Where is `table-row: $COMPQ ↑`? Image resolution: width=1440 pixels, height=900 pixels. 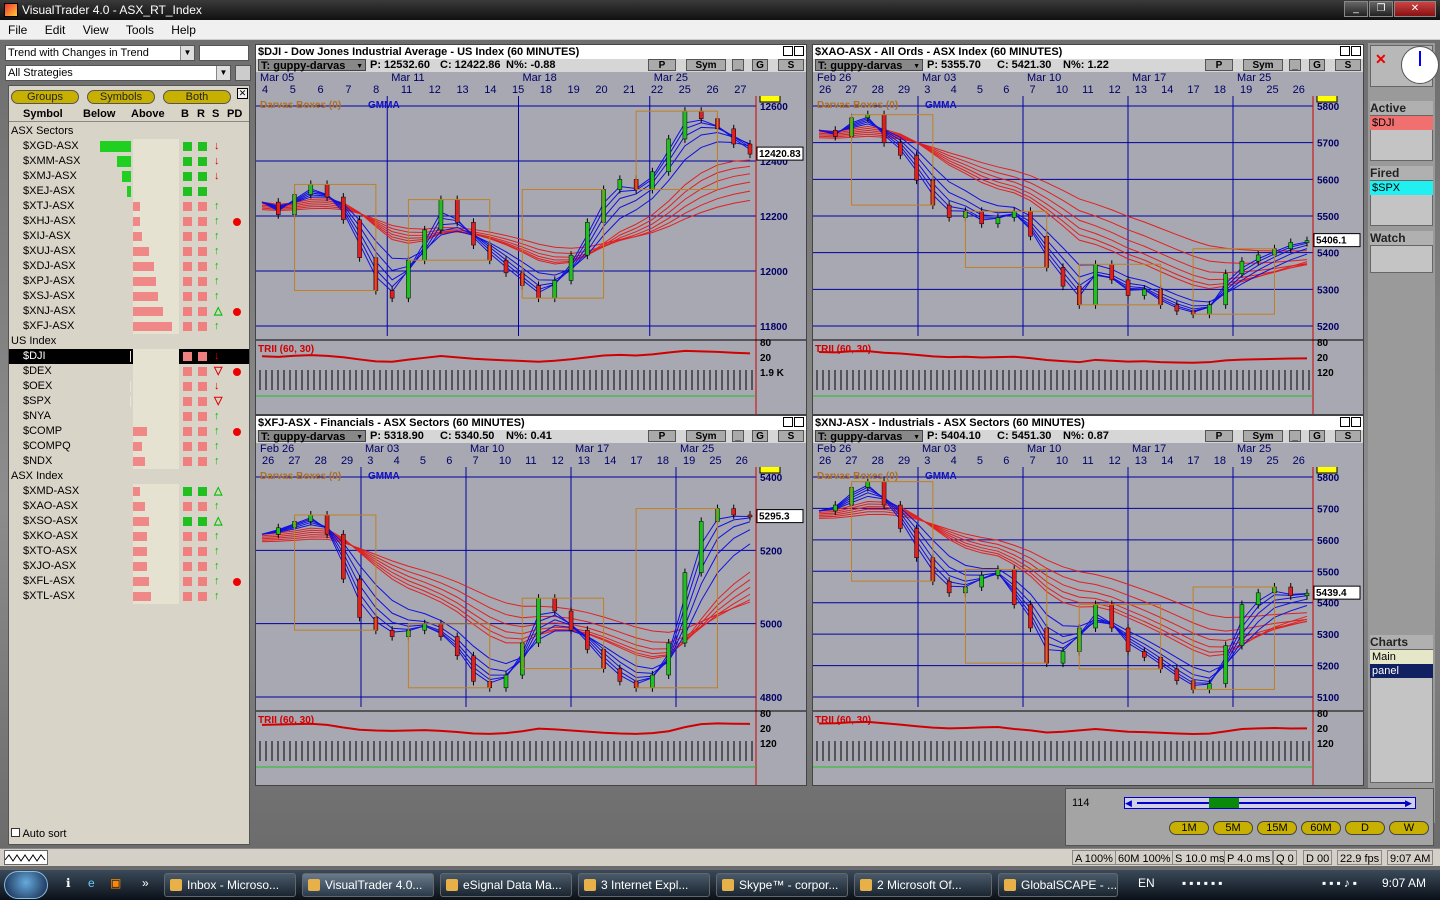
table-row: $COMPQ ↑ is located at coordinates (129, 446).